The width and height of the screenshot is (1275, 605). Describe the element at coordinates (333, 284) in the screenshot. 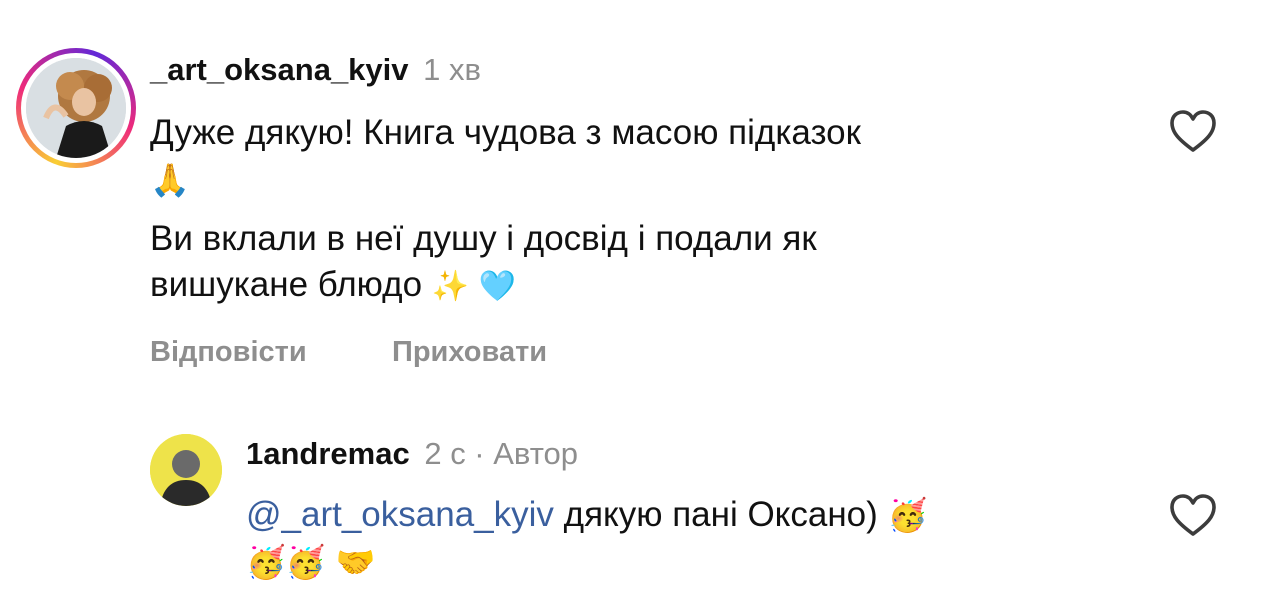

I see `comment-line: вишукане блюдо ✨ 🩵` at that location.